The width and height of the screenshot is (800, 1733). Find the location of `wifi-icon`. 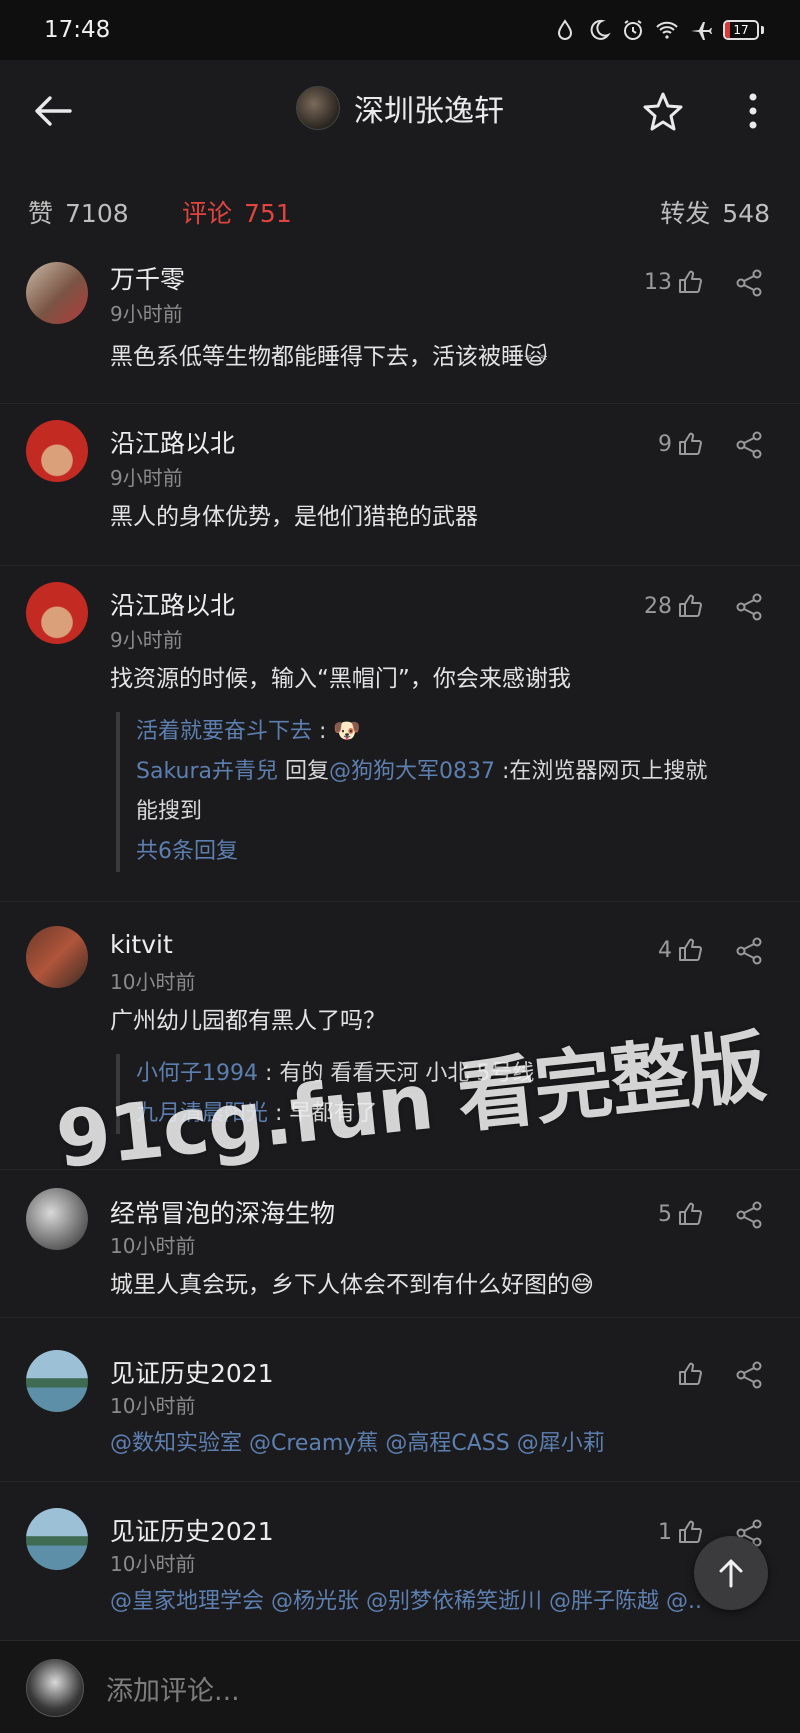

wifi-icon is located at coordinates (667, 30).